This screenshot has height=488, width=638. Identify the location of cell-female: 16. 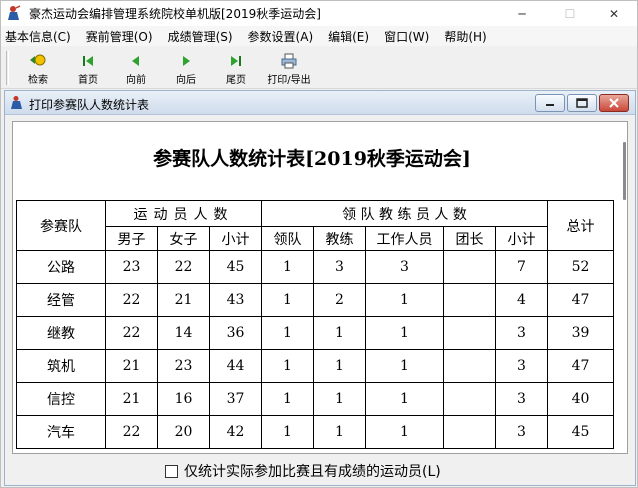
(183, 399).